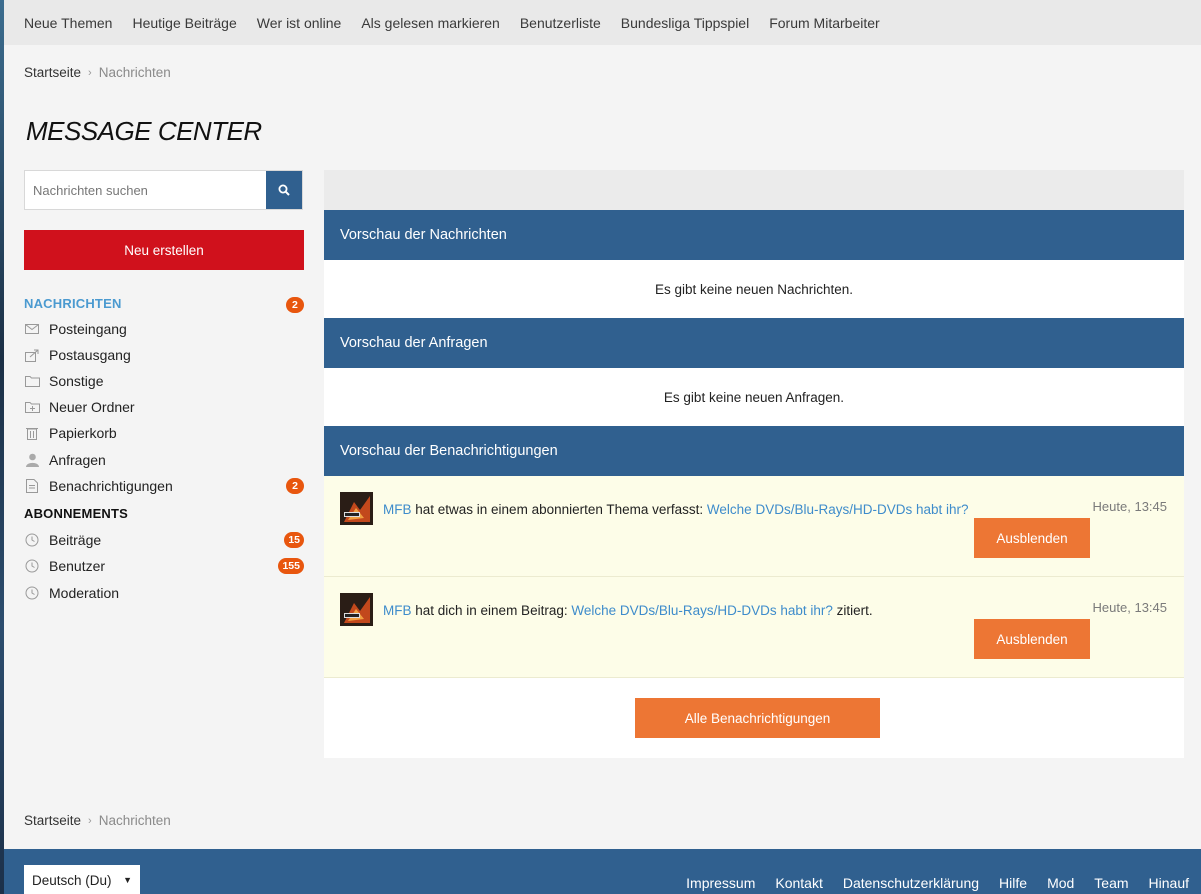 The image size is (1201, 894). Describe the element at coordinates (754, 451) in the screenshot. I see `notifications-panel-header: Vorschau der Benachrichtigungen` at that location.